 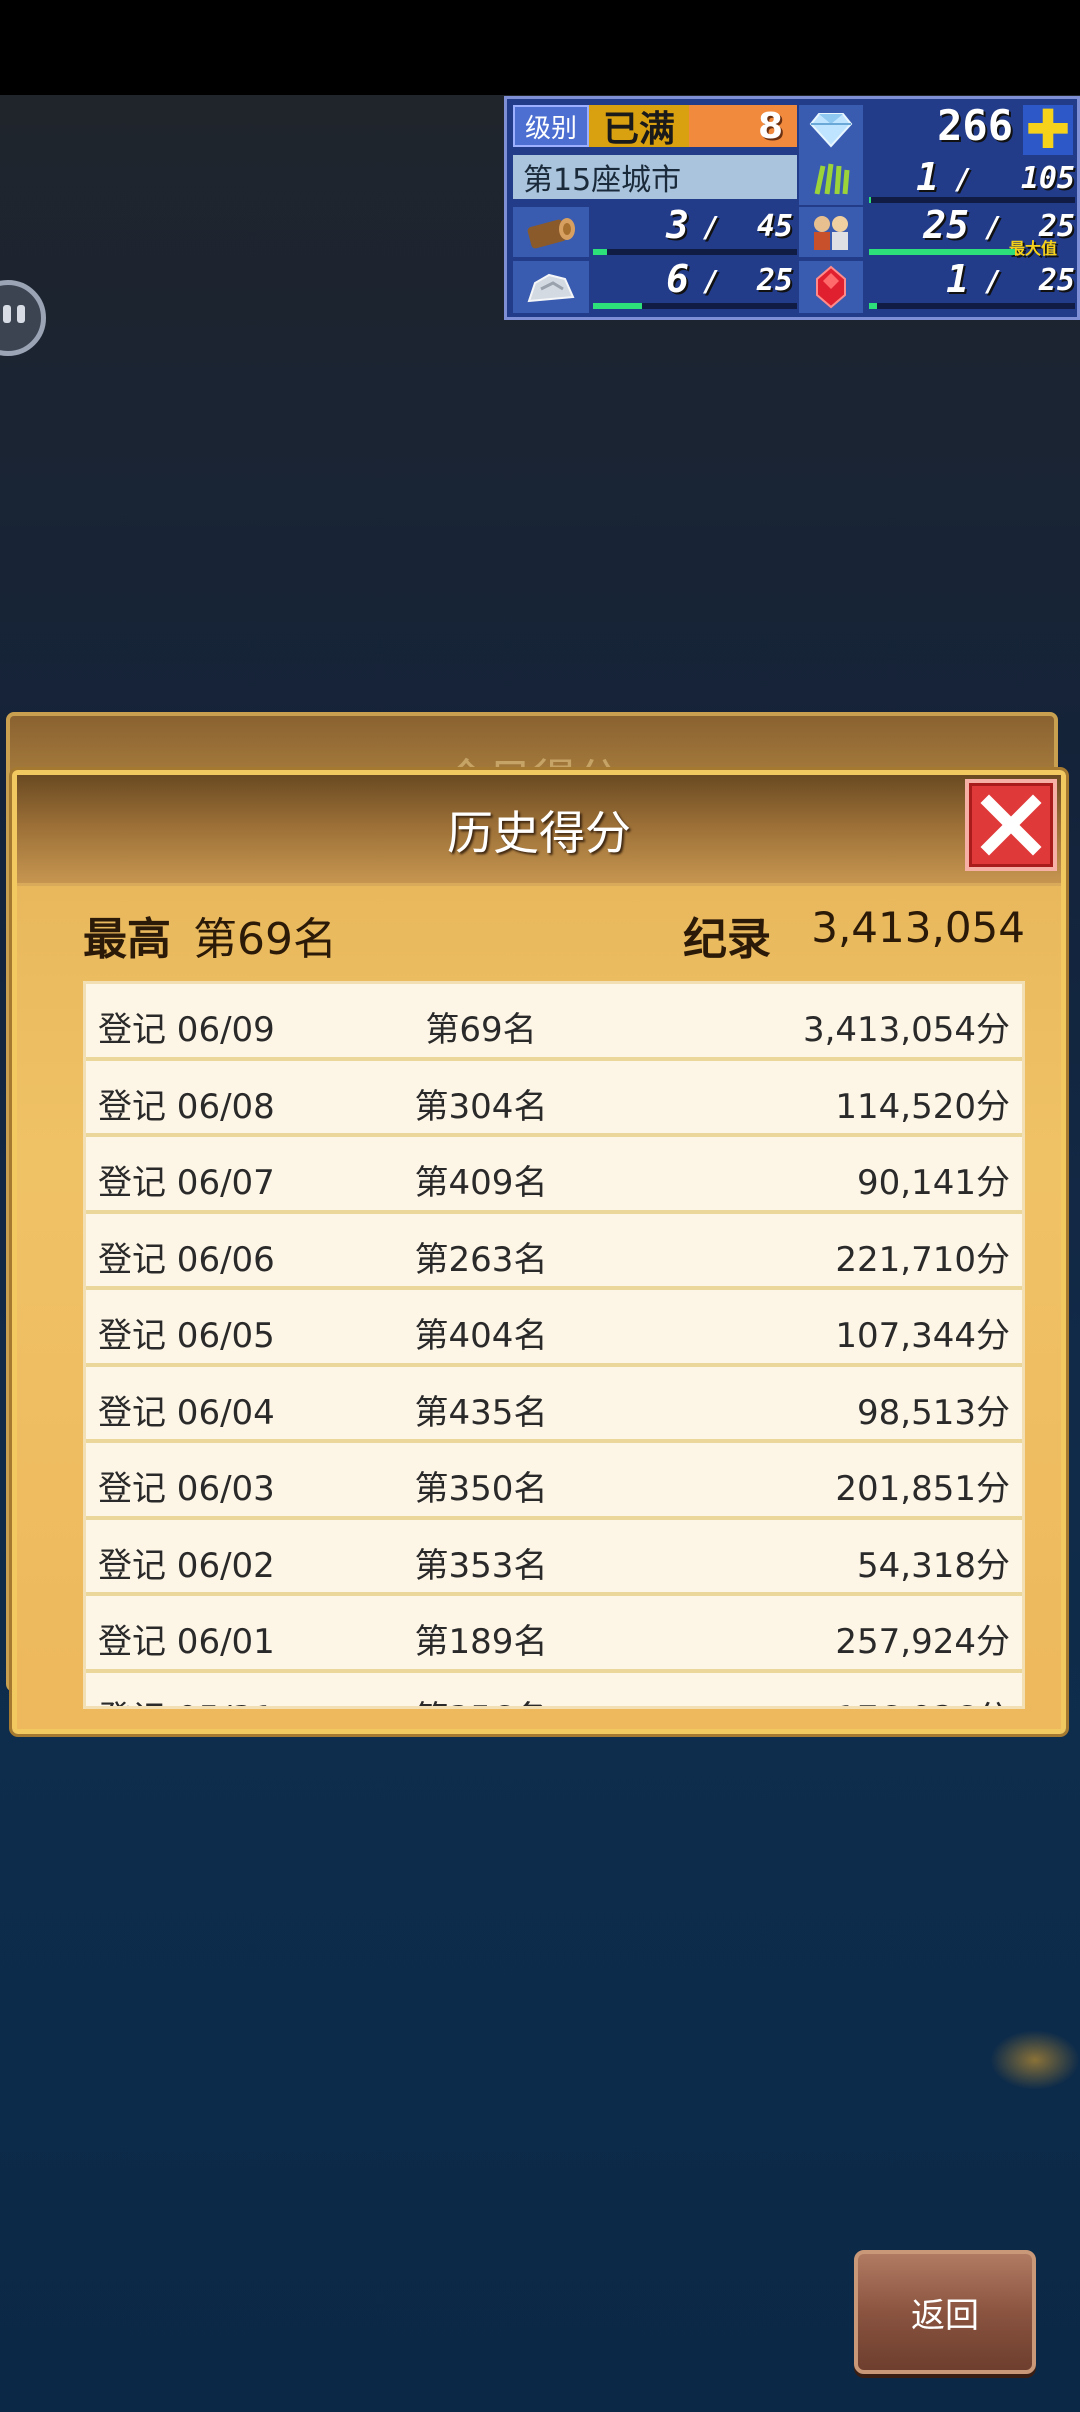 I want to click on people-current: 25, so click(x=946, y=225).